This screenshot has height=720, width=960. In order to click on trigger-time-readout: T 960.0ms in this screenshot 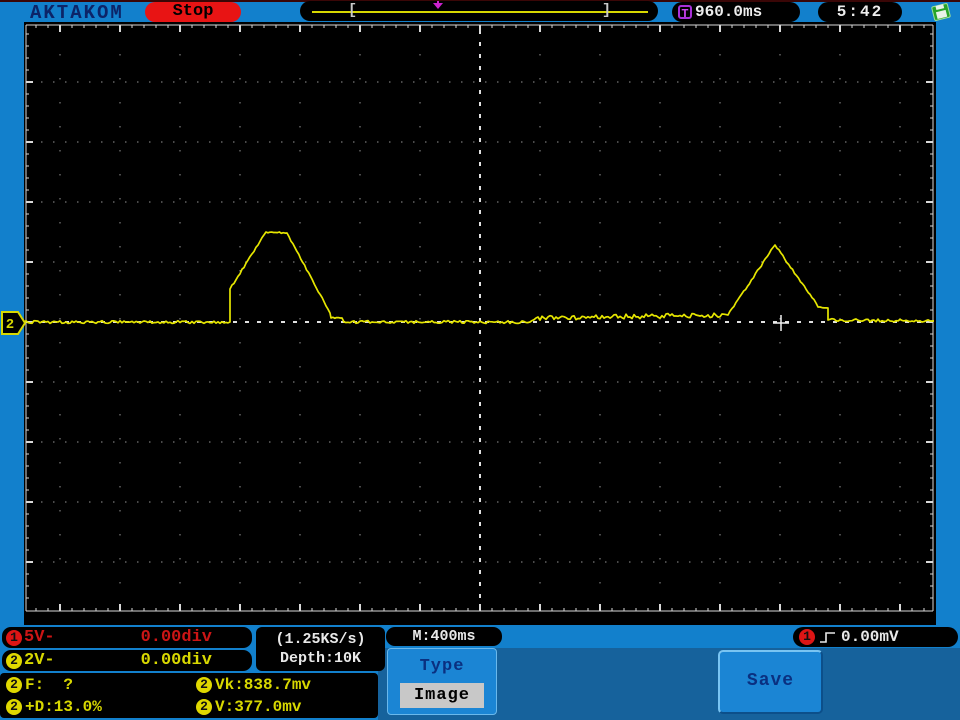, I will do `click(736, 12)`.